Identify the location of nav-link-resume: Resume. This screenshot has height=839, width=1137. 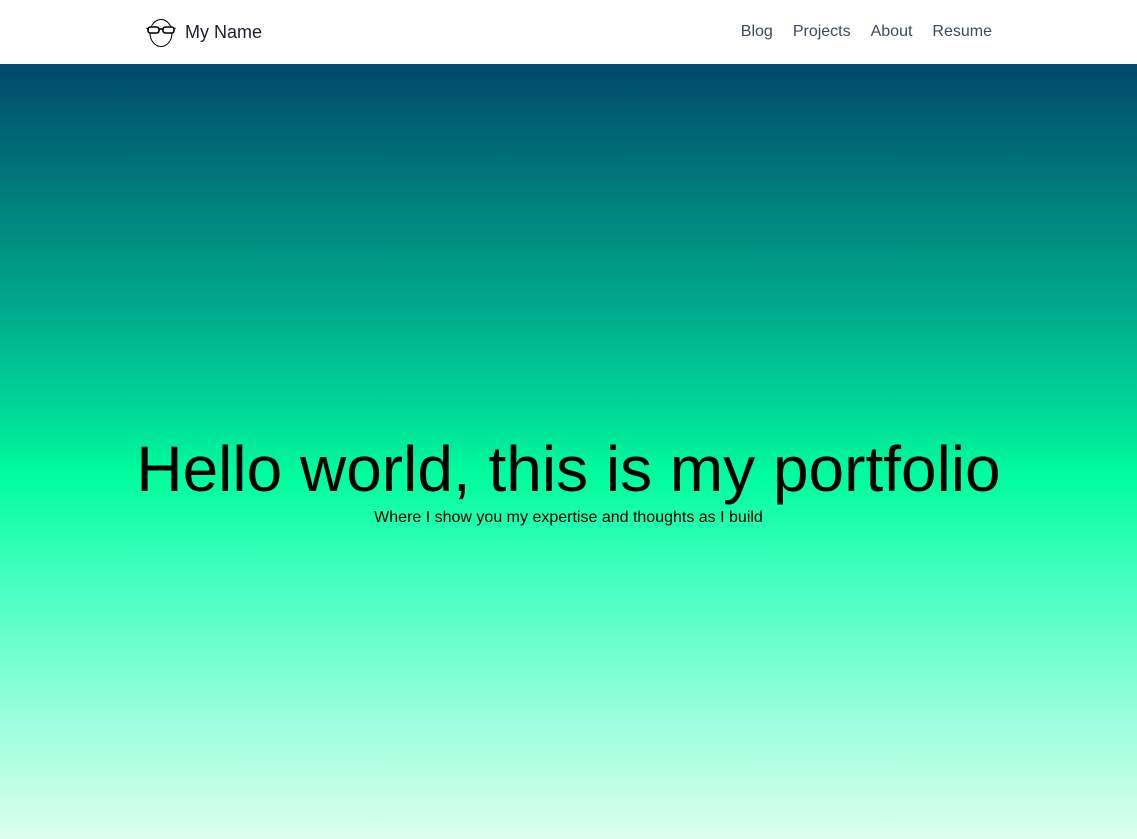
(962, 32).